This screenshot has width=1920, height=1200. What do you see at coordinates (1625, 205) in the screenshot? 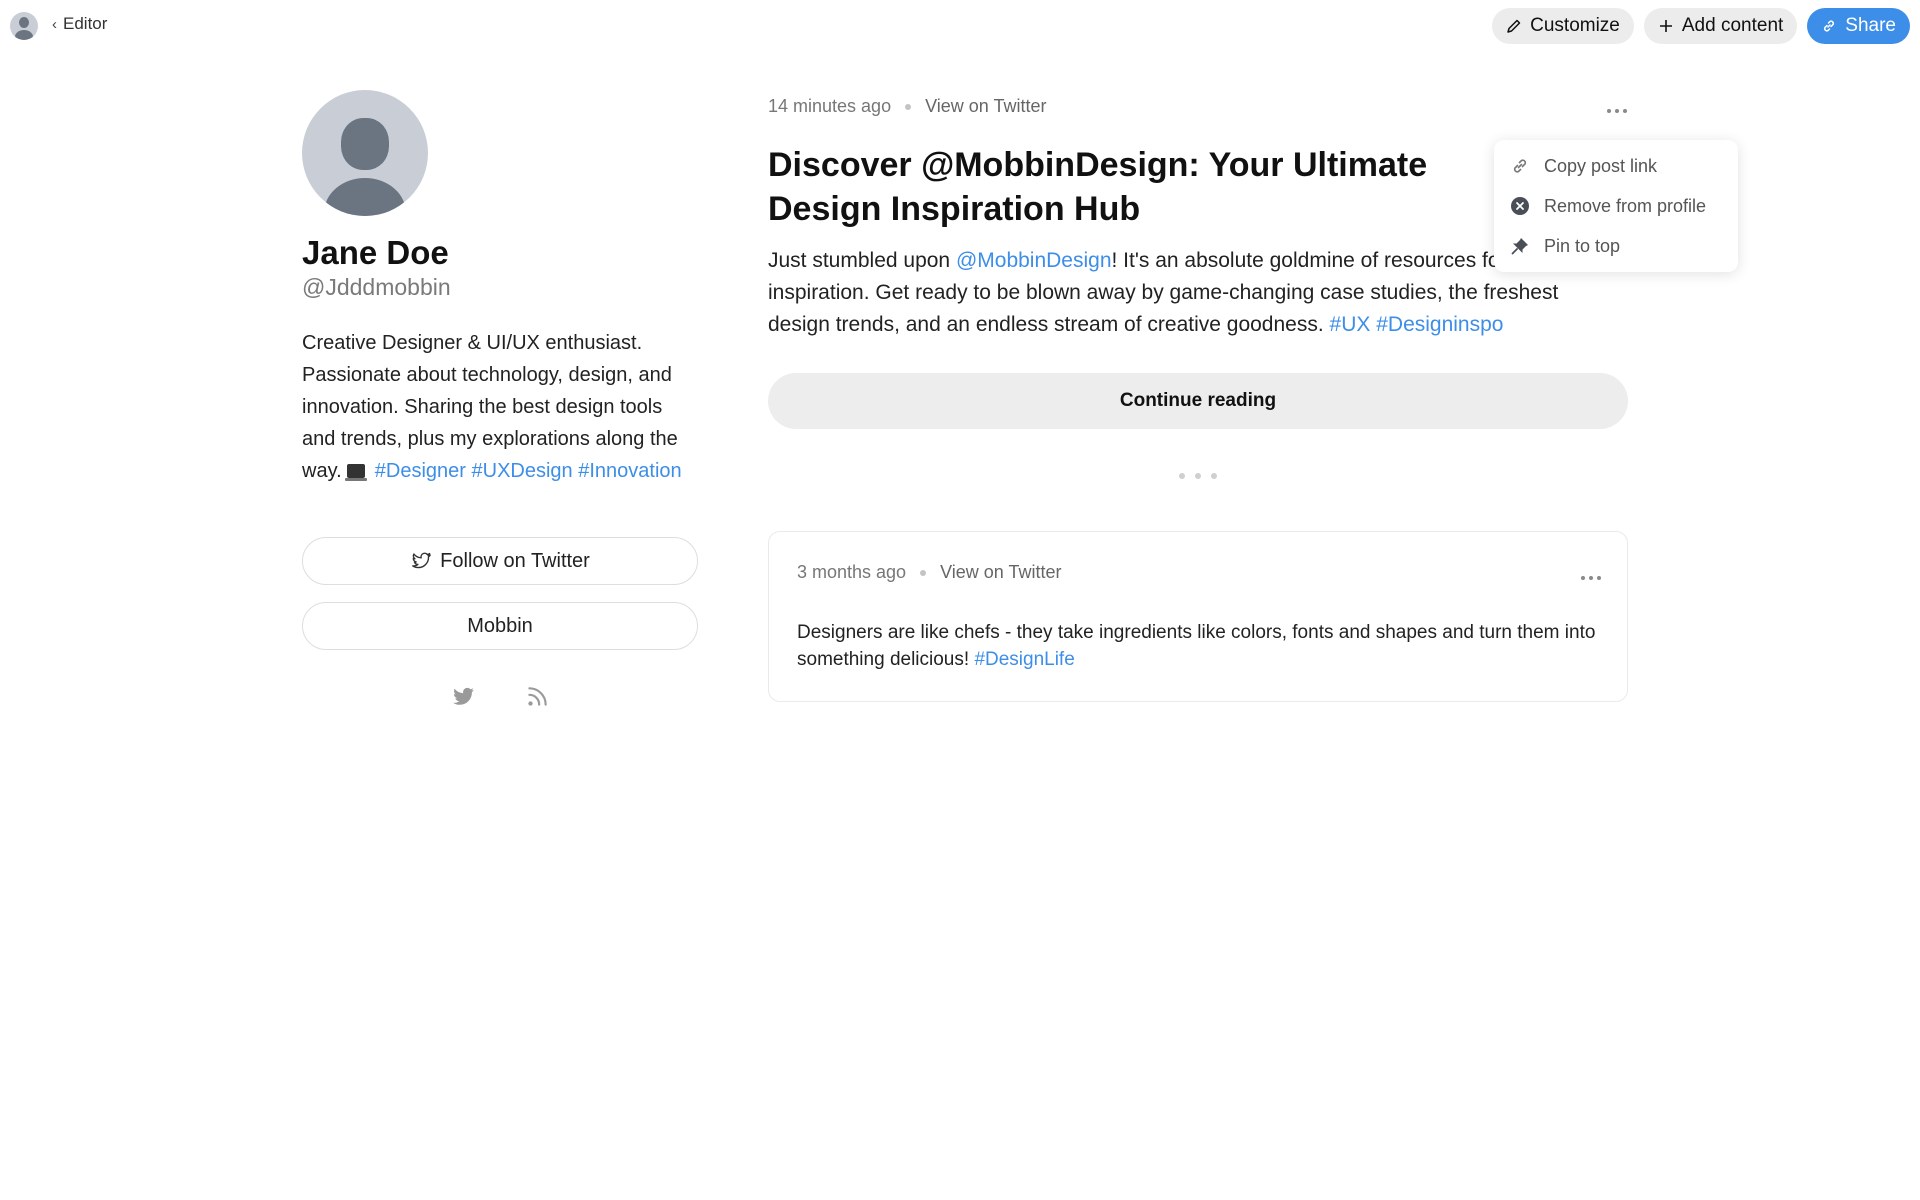
I see `menu-item-label: Remove from profile` at bounding box center [1625, 205].